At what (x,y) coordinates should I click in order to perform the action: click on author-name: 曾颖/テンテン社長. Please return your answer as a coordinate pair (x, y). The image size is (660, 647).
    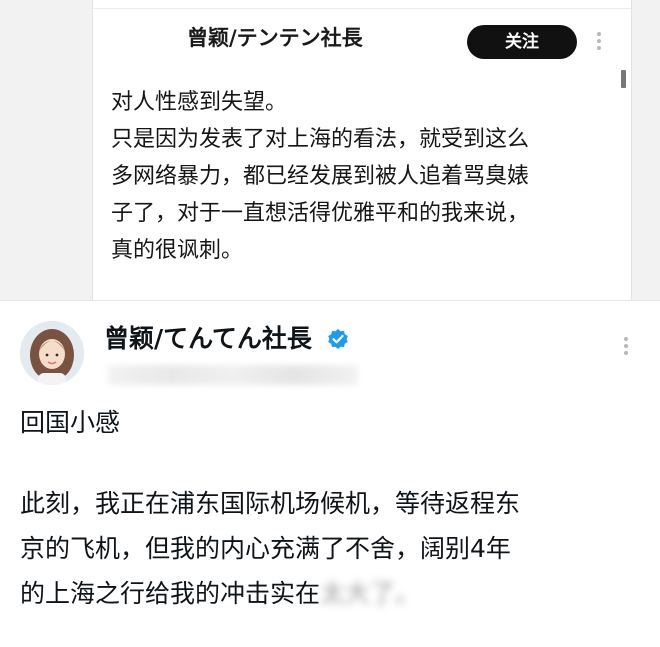
    Looking at the image, I should click on (275, 37).